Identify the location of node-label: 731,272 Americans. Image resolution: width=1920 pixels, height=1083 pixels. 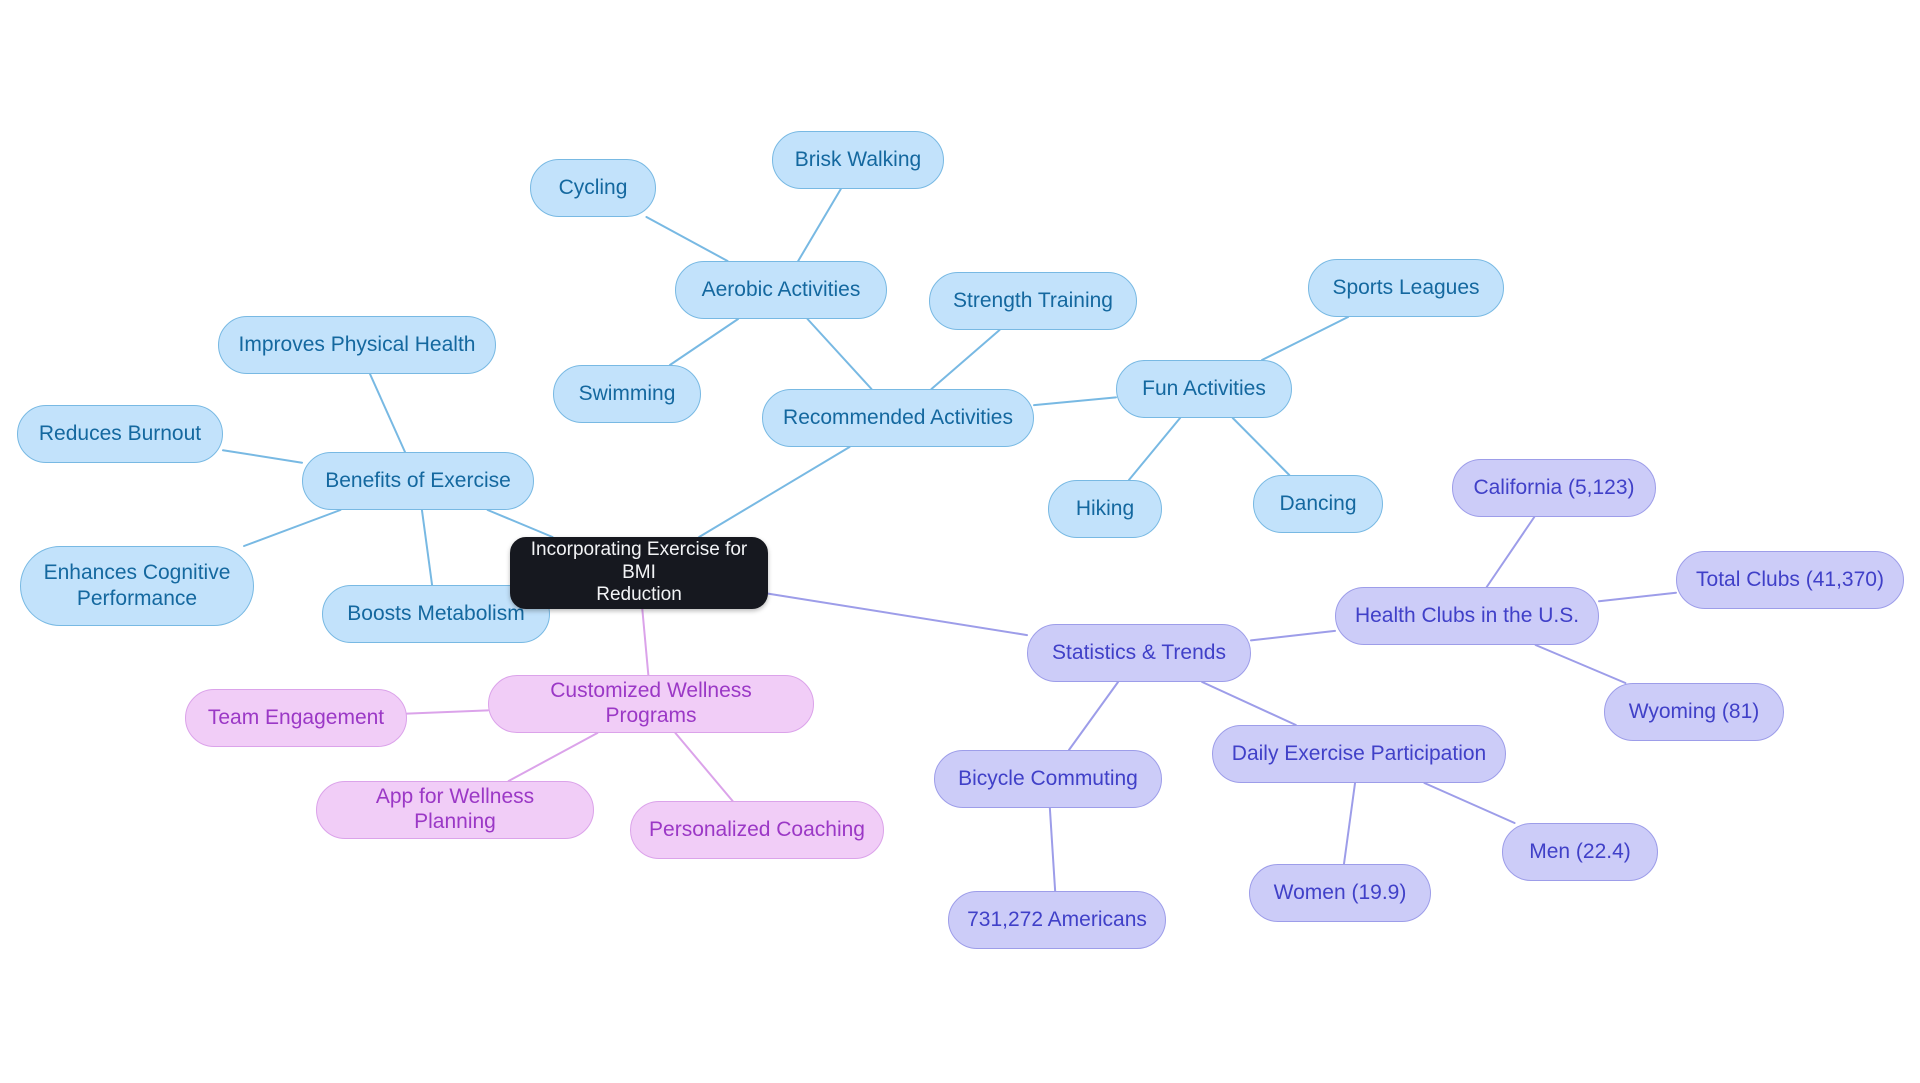
(1057, 919).